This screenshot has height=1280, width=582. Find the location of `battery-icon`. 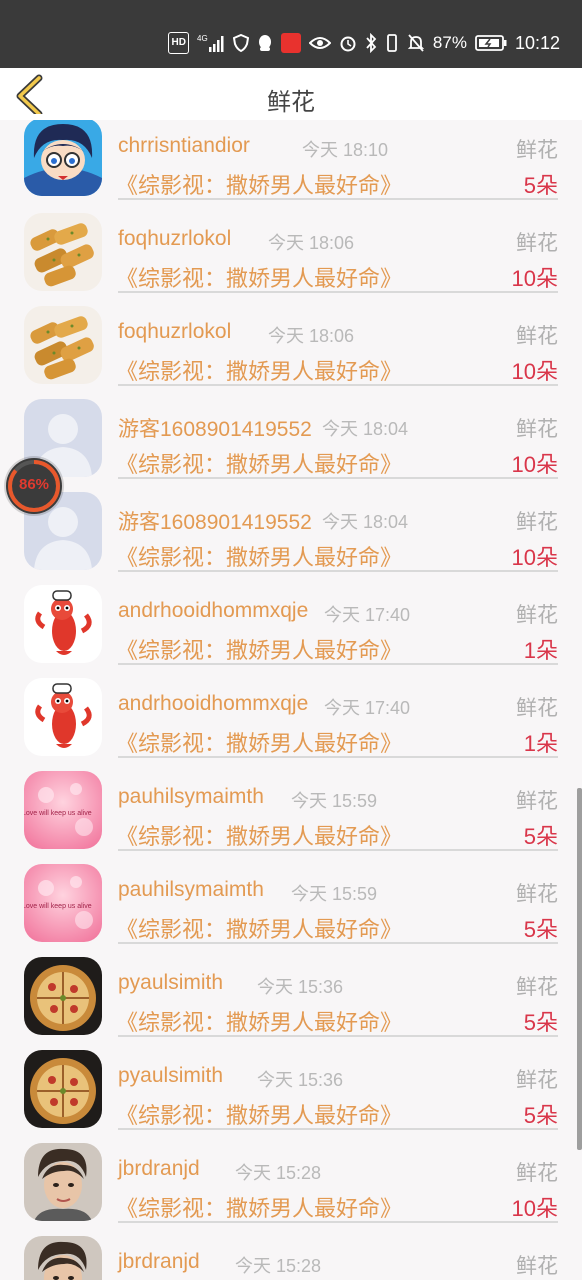

battery-icon is located at coordinates (491, 43).